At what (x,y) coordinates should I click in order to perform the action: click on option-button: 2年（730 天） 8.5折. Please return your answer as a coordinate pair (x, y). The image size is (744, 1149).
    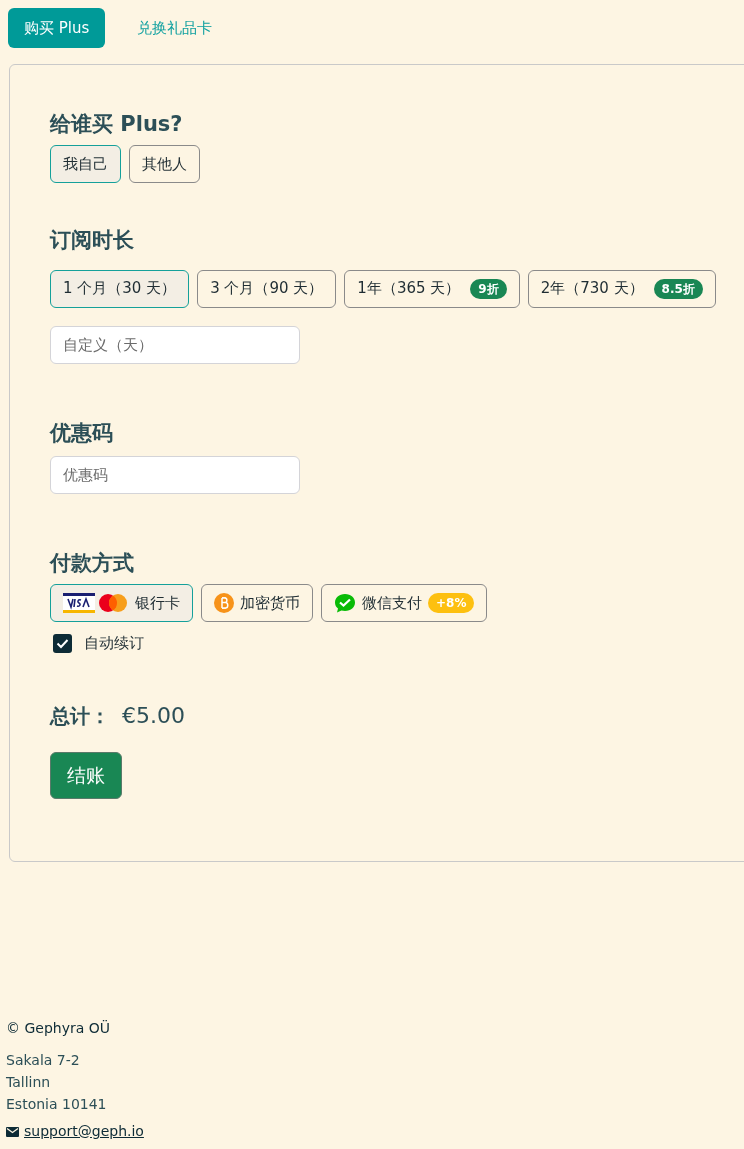
    Looking at the image, I should click on (621, 288).